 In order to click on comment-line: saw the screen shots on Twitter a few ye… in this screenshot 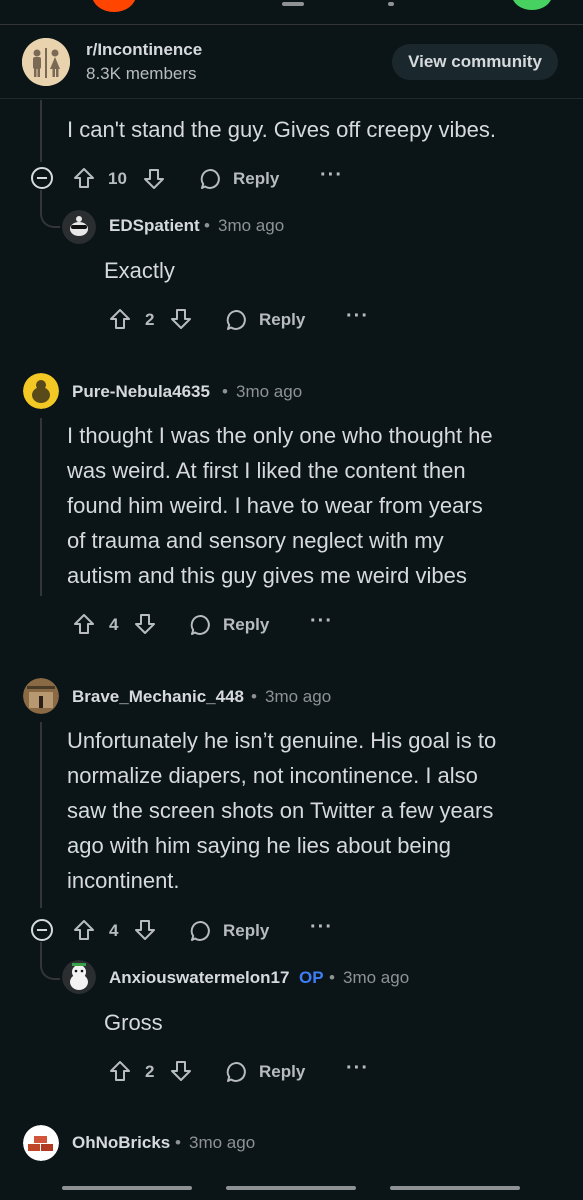, I will do `click(280, 810)`.